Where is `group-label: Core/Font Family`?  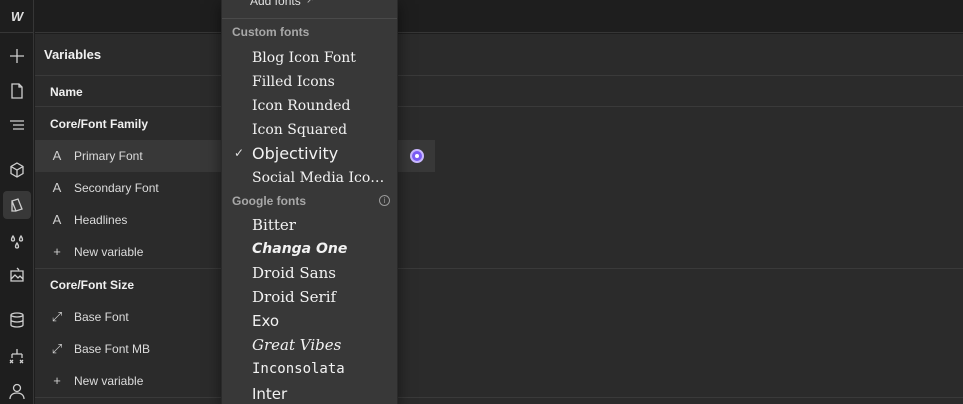
group-label: Core/Font Family is located at coordinates (99, 124).